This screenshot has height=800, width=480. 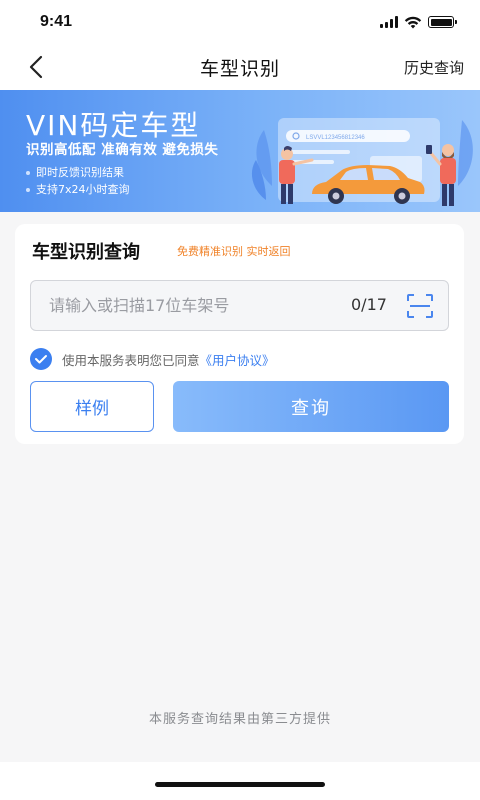 I want to click on card-tag: 免费精准识别 实时返回, so click(x=234, y=251).